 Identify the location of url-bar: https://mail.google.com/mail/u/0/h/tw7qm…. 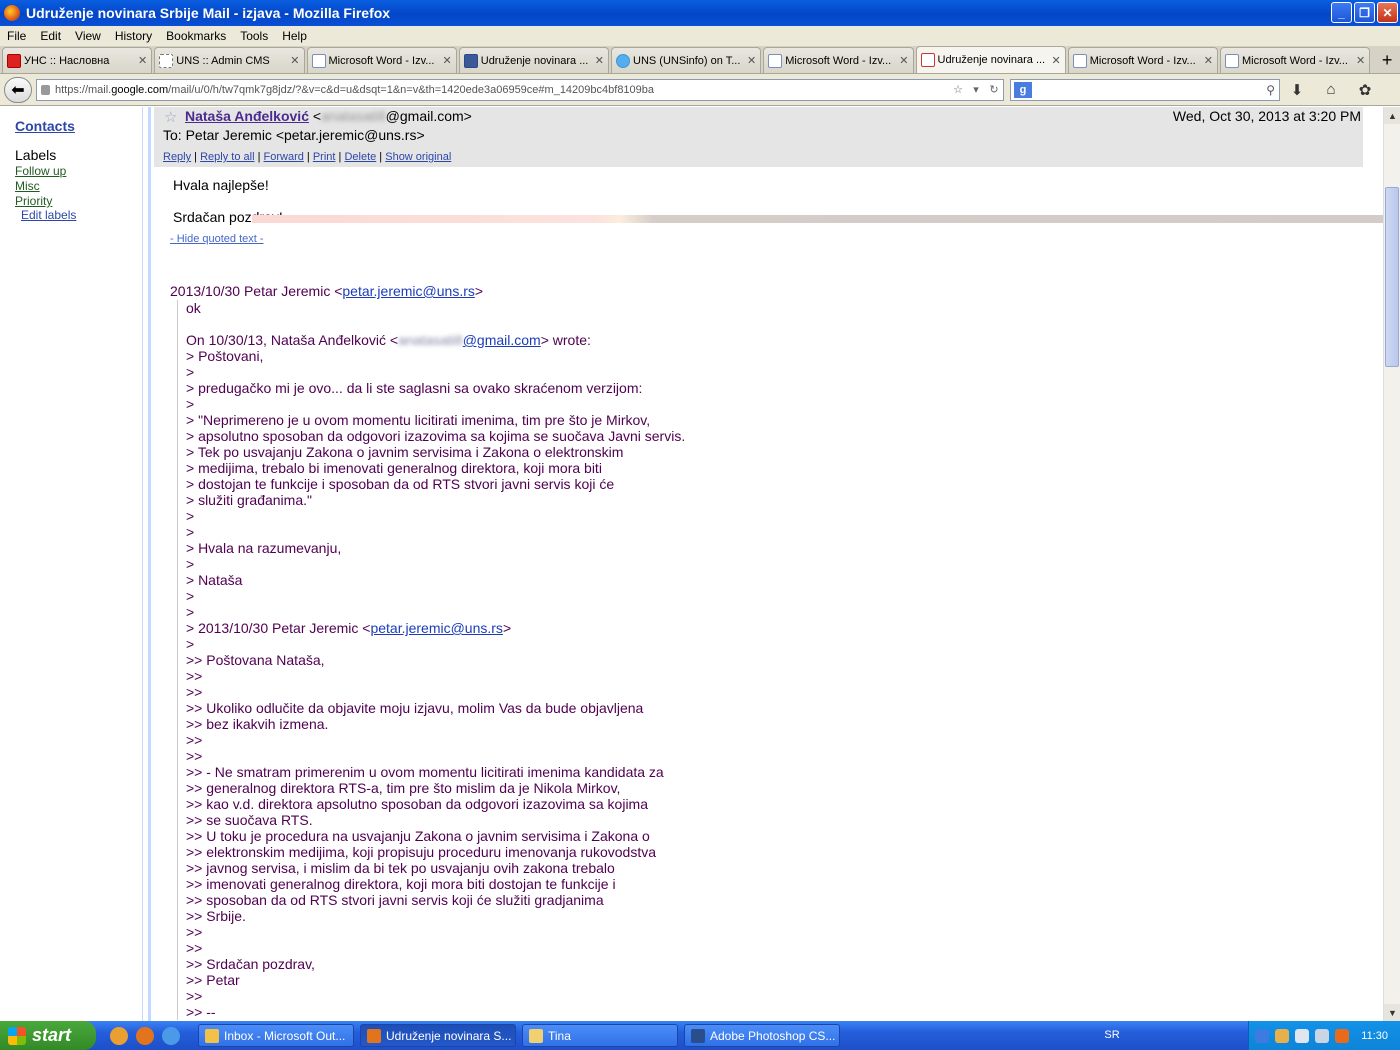
(520, 89).